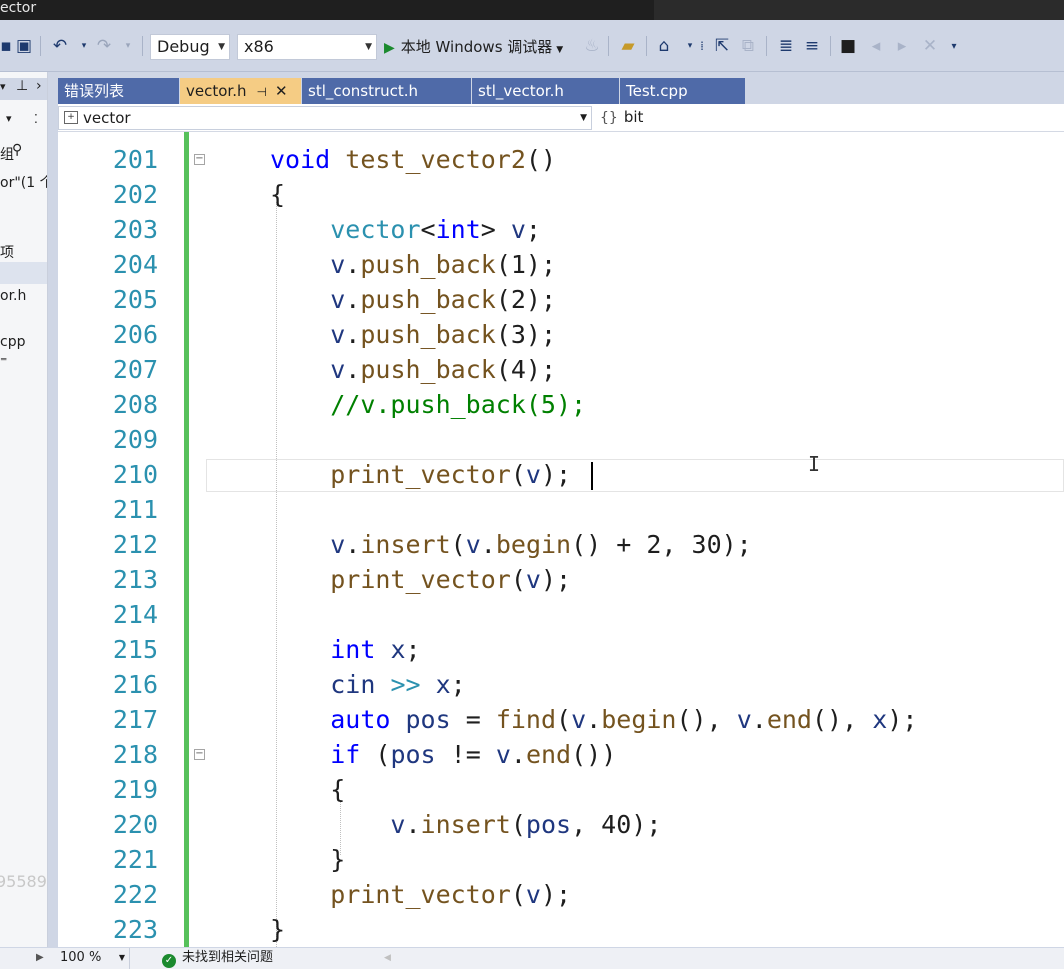  I want to click on hot-reload-icon: ♨, so click(592, 46).